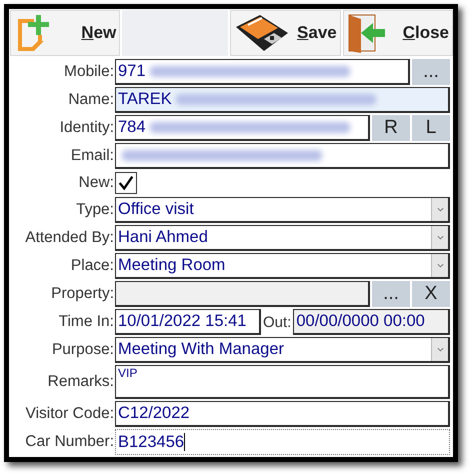 Image resolution: width=473 pixels, height=474 pixels. What do you see at coordinates (82, 294) in the screenshot?
I see `field-label: Property:` at bounding box center [82, 294].